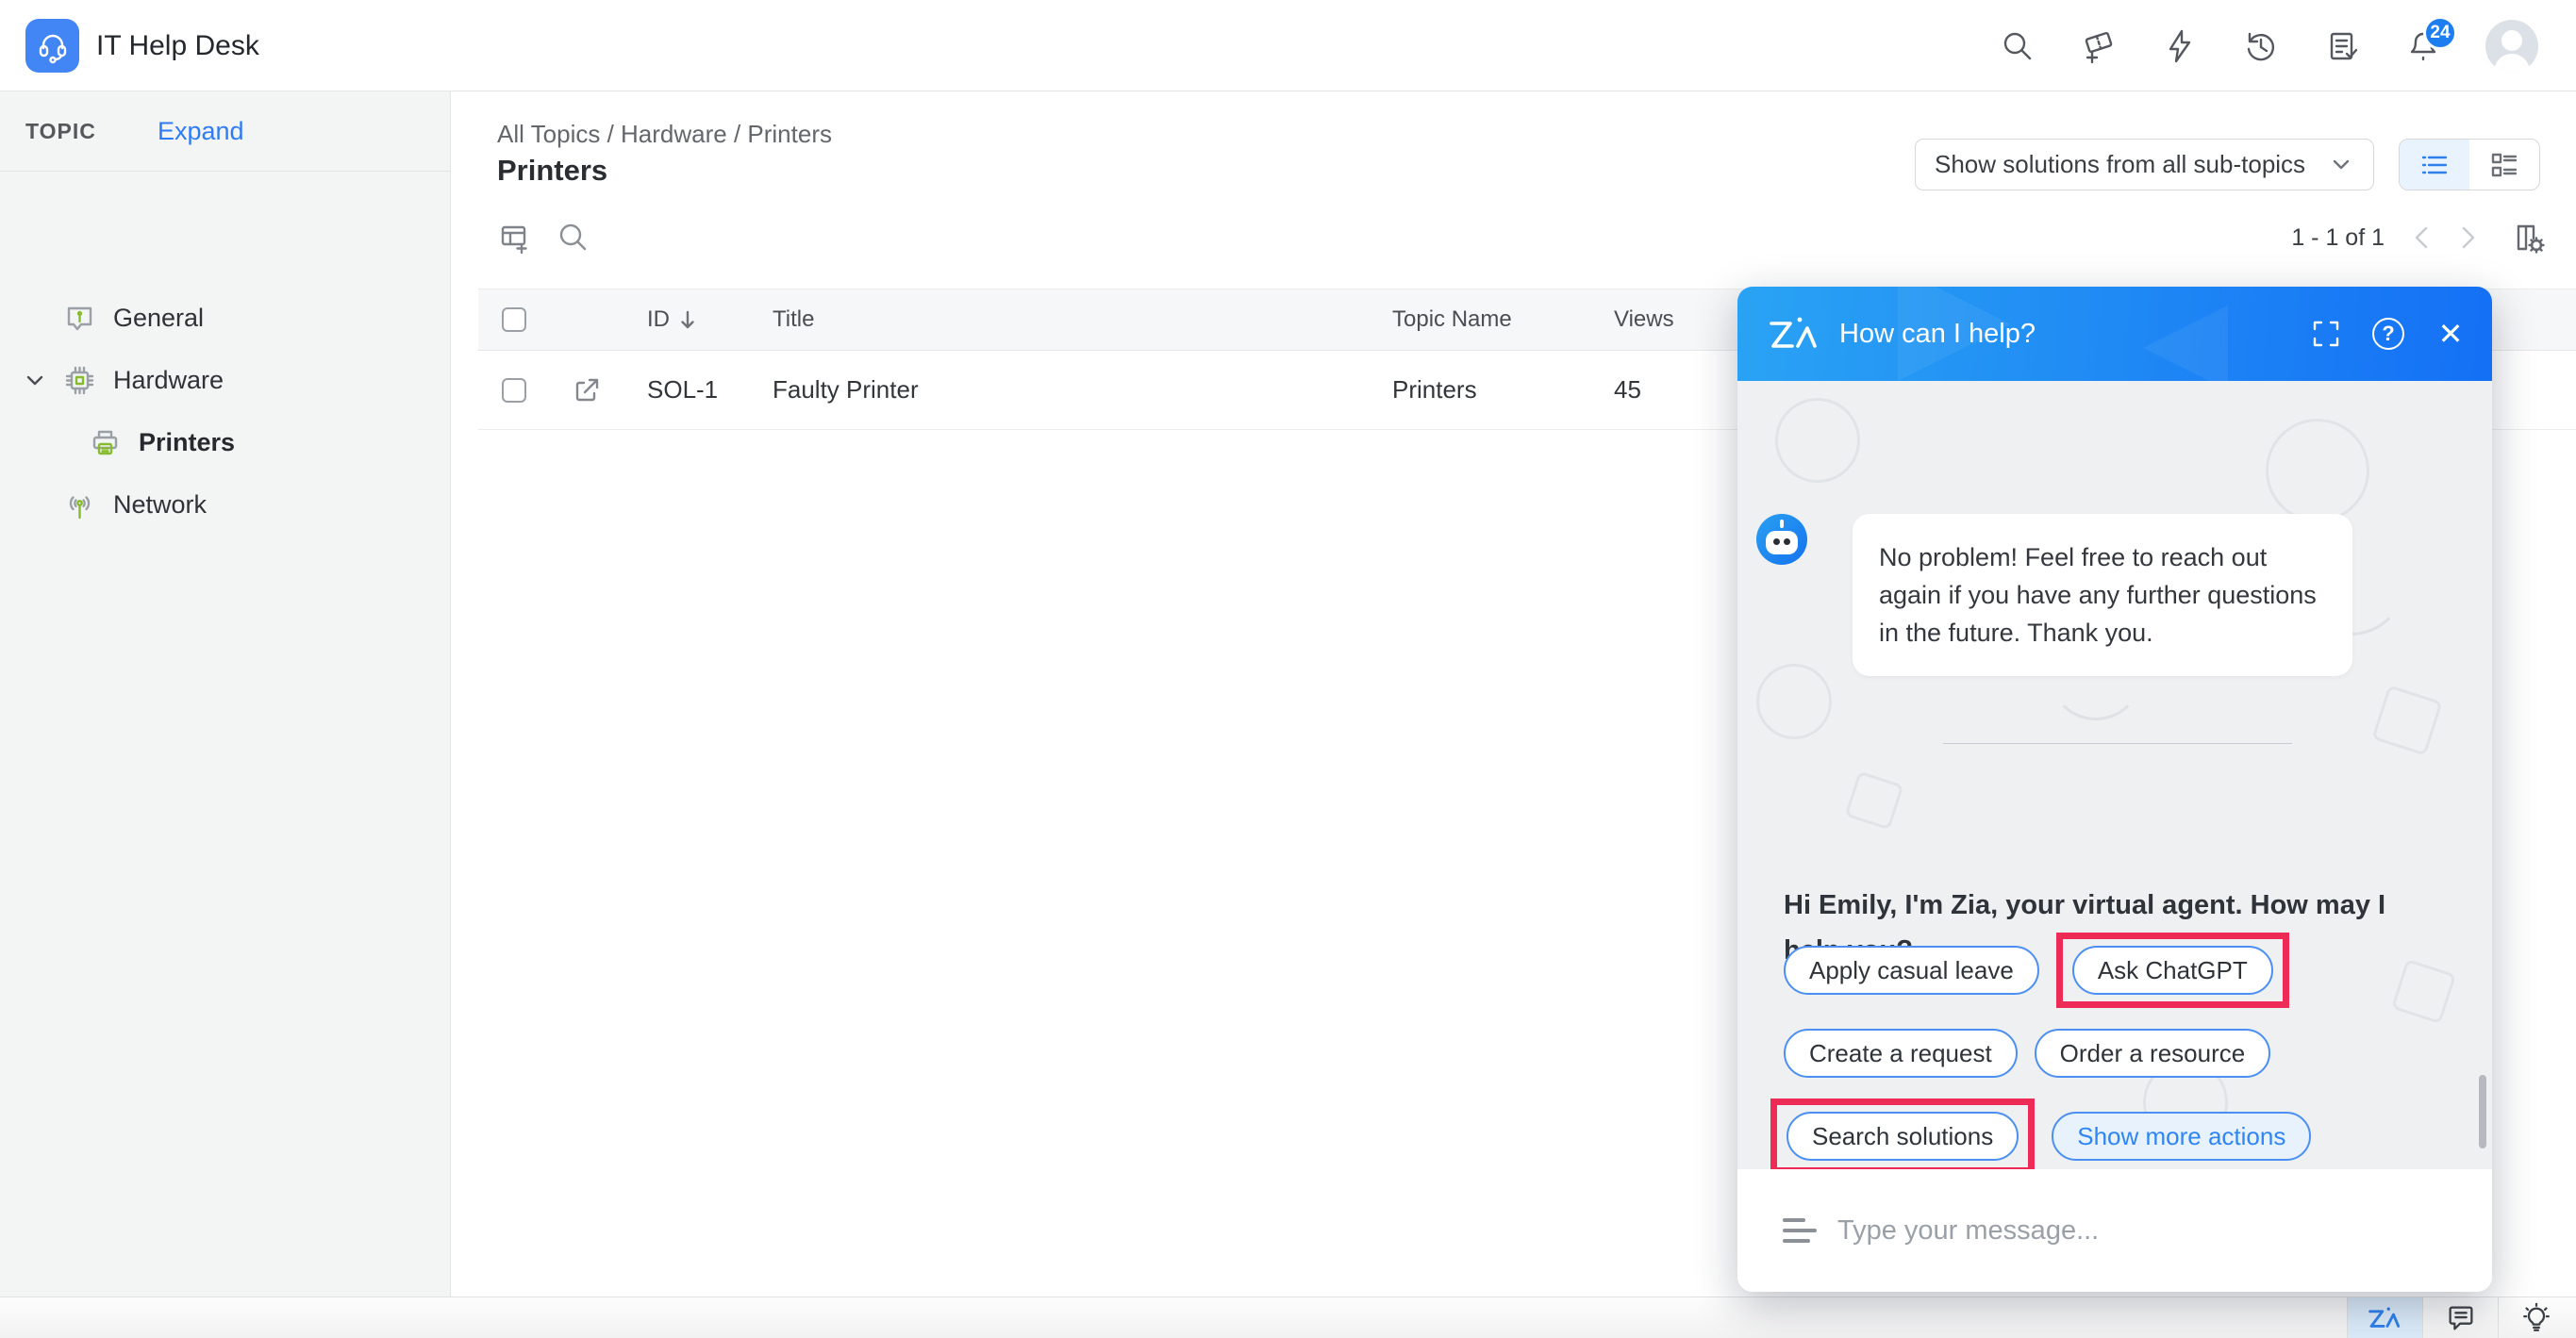 The image size is (2576, 1338). I want to click on expand-chat-button, so click(2326, 334).